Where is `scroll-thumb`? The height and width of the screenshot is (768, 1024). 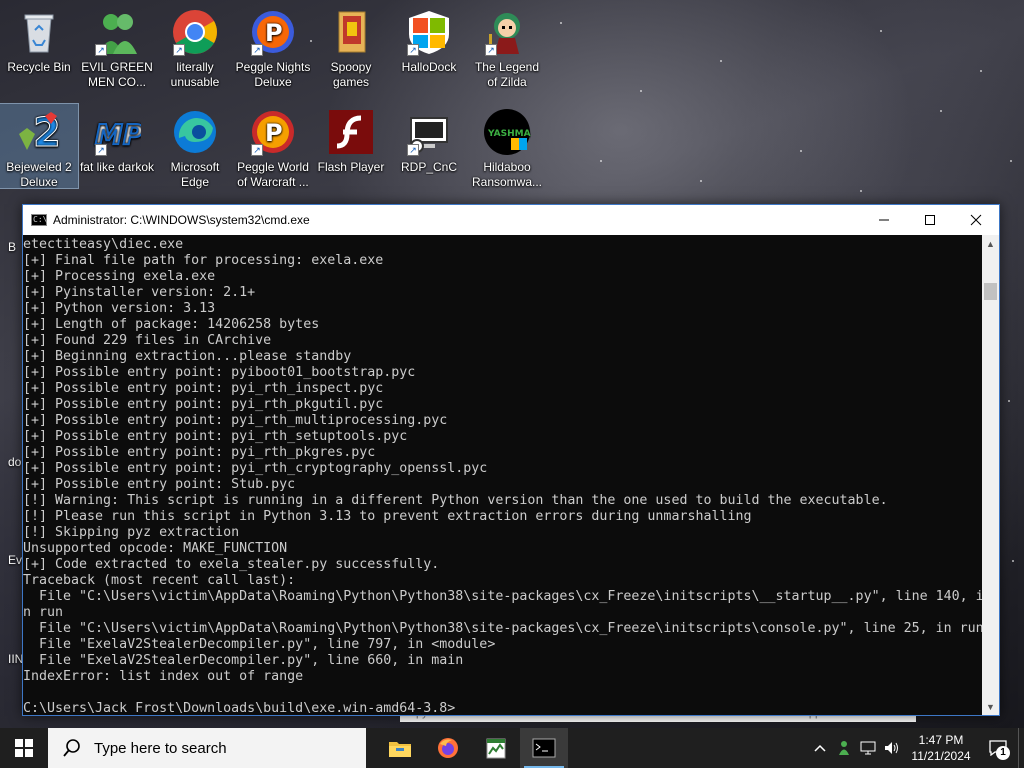 scroll-thumb is located at coordinates (990, 291).